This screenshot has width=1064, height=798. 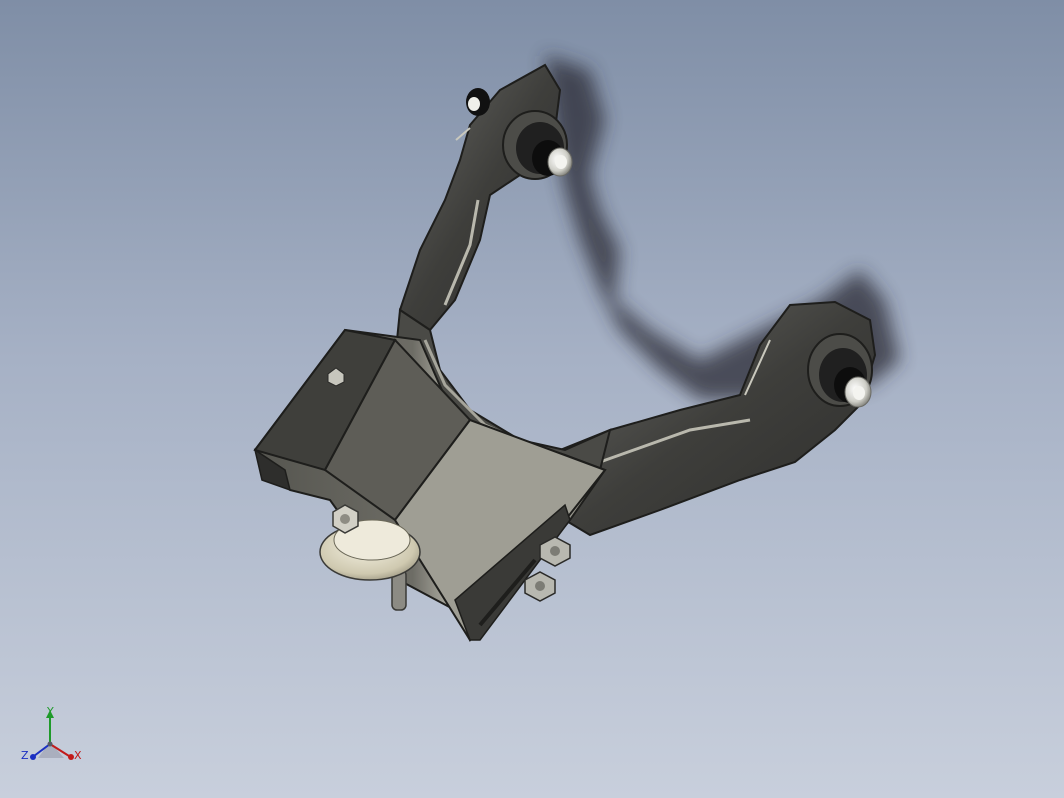 I want to click on triad-z-label: Z, so click(x=25, y=755).